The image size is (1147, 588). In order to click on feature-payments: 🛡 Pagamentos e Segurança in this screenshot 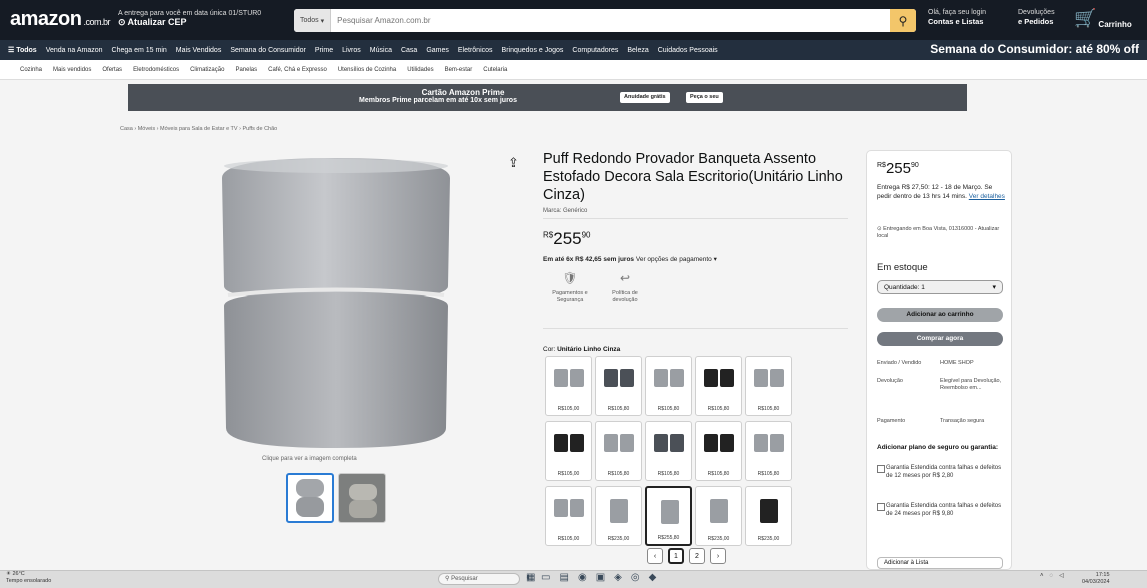, I will do `click(570, 288)`.